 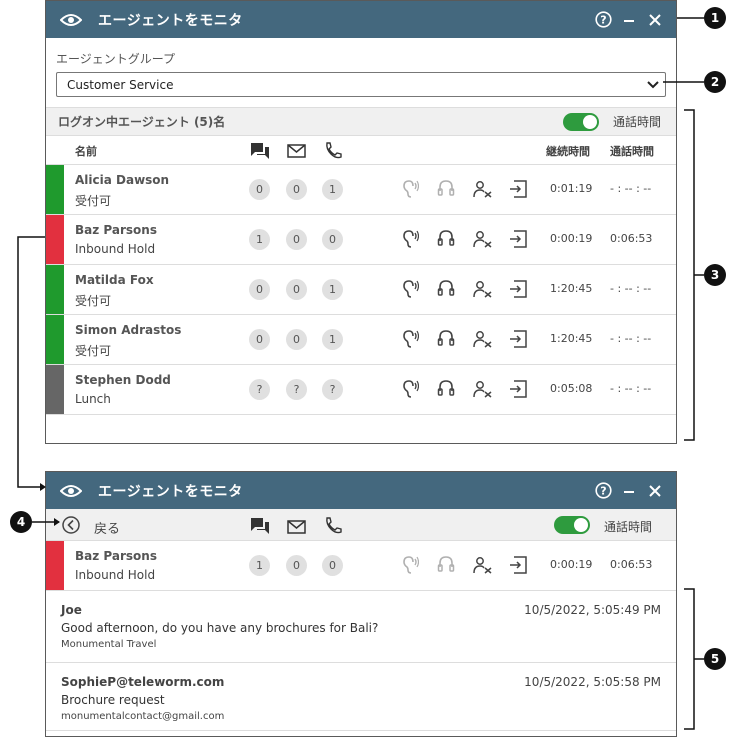 What do you see at coordinates (715, 82) in the screenshot?
I see `callout-2: 2` at bounding box center [715, 82].